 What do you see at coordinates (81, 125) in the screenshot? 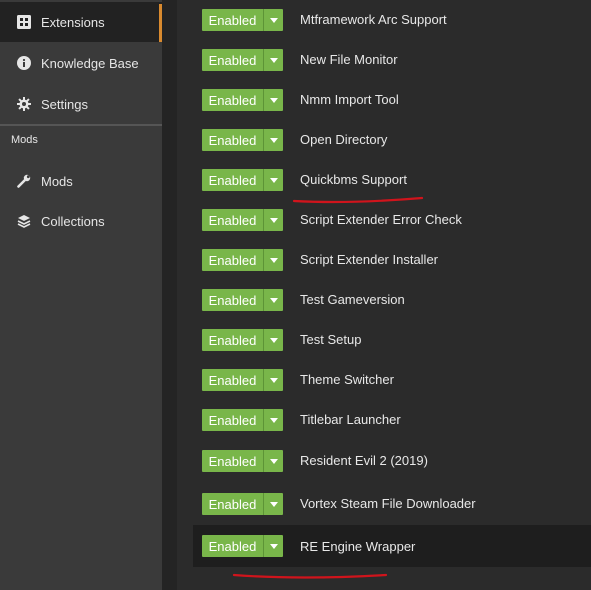
I see `section-divider` at bounding box center [81, 125].